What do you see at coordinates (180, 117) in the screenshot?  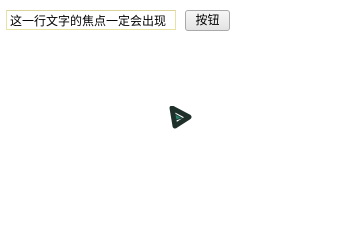 I see `busy-cursor-icon` at bounding box center [180, 117].